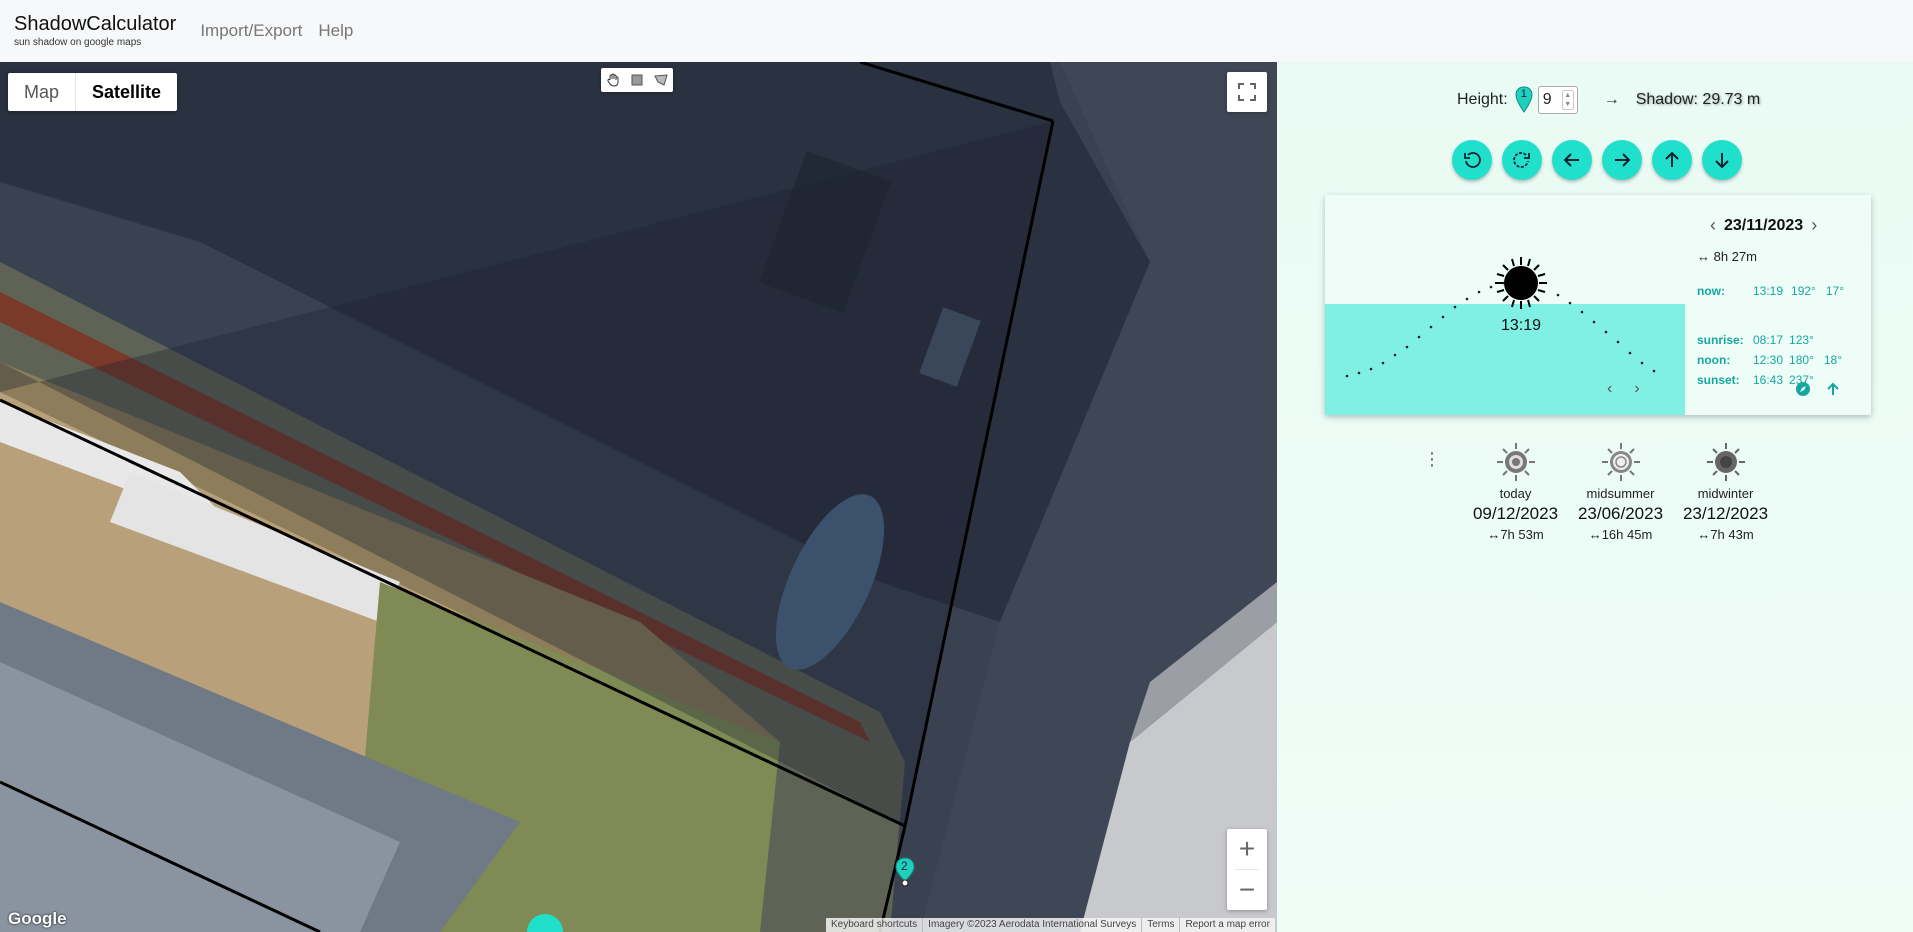 The height and width of the screenshot is (932, 1913). What do you see at coordinates (1713, 225) in the screenshot?
I see `prev-day-button: ‹` at bounding box center [1713, 225].